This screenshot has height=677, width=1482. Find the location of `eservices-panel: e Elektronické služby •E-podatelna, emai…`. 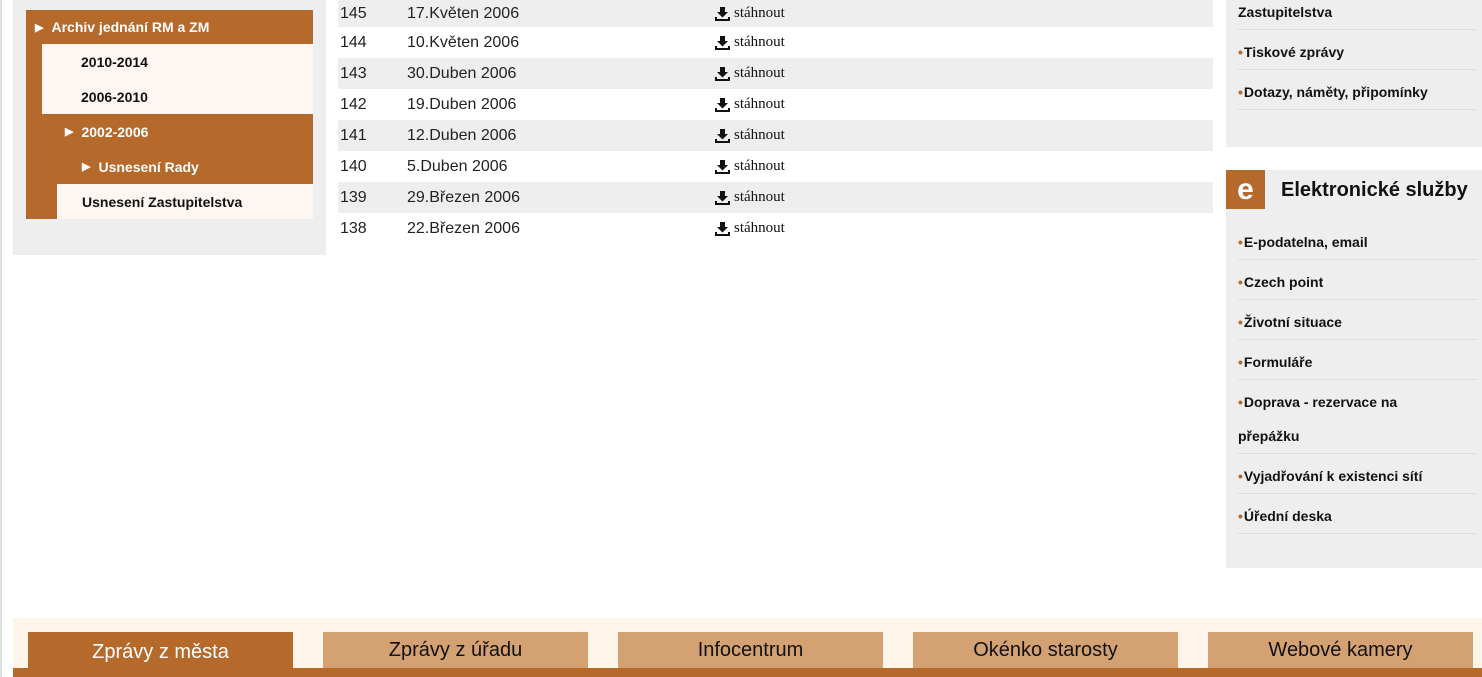

eservices-panel: e Elektronické služby •E-podatelna, emai… is located at coordinates (1354, 369).